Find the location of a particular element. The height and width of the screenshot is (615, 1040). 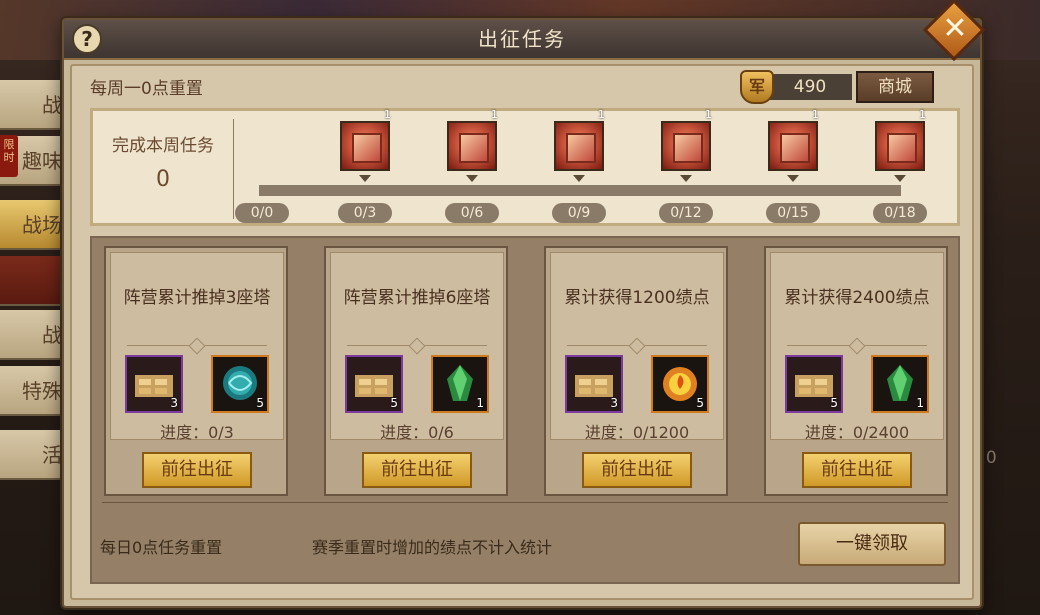

weekly-reset-note: 每周一0点重置 is located at coordinates (146, 89).